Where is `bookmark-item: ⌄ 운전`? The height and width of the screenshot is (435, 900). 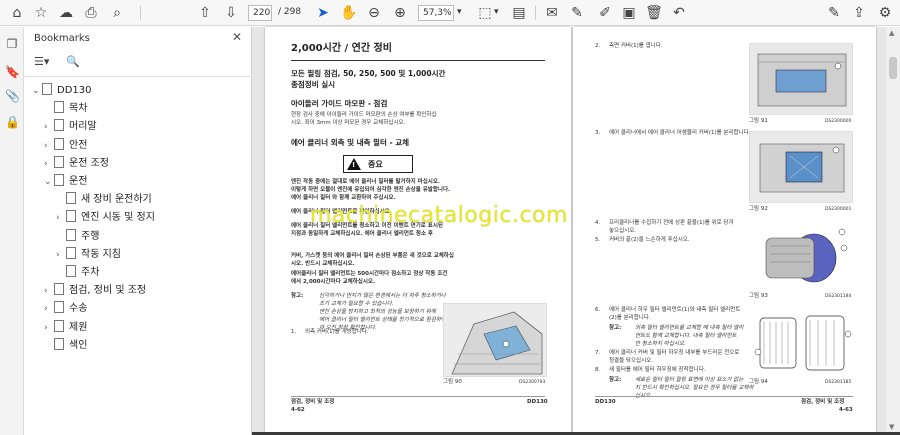 bookmark-item: ⌄ 운전 is located at coordinates (65, 182).